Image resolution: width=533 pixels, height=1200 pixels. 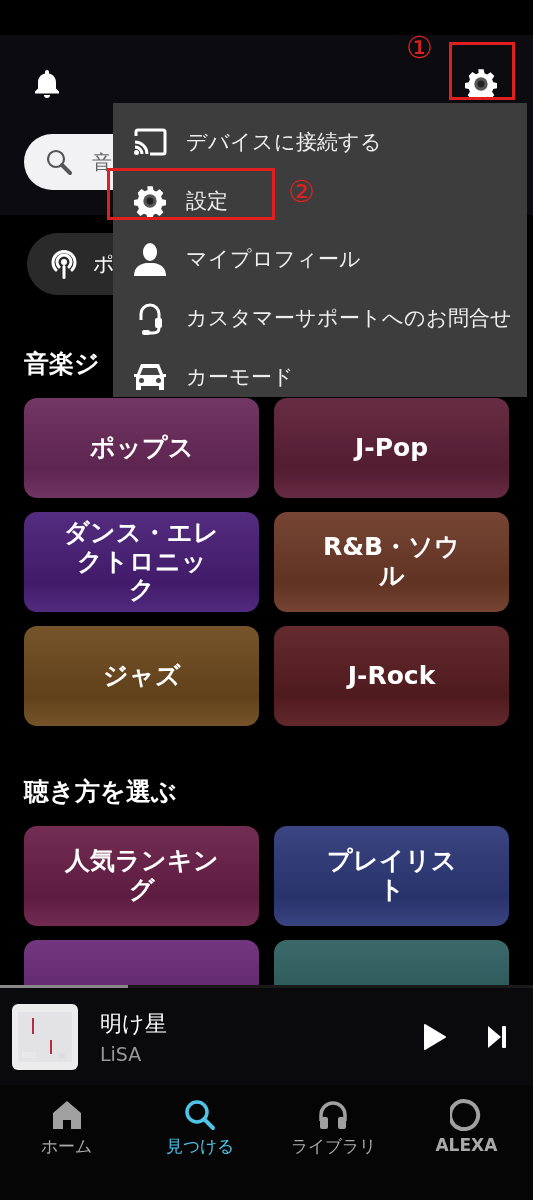 What do you see at coordinates (207, 200) in the screenshot?
I see `menu-item: 設定` at bounding box center [207, 200].